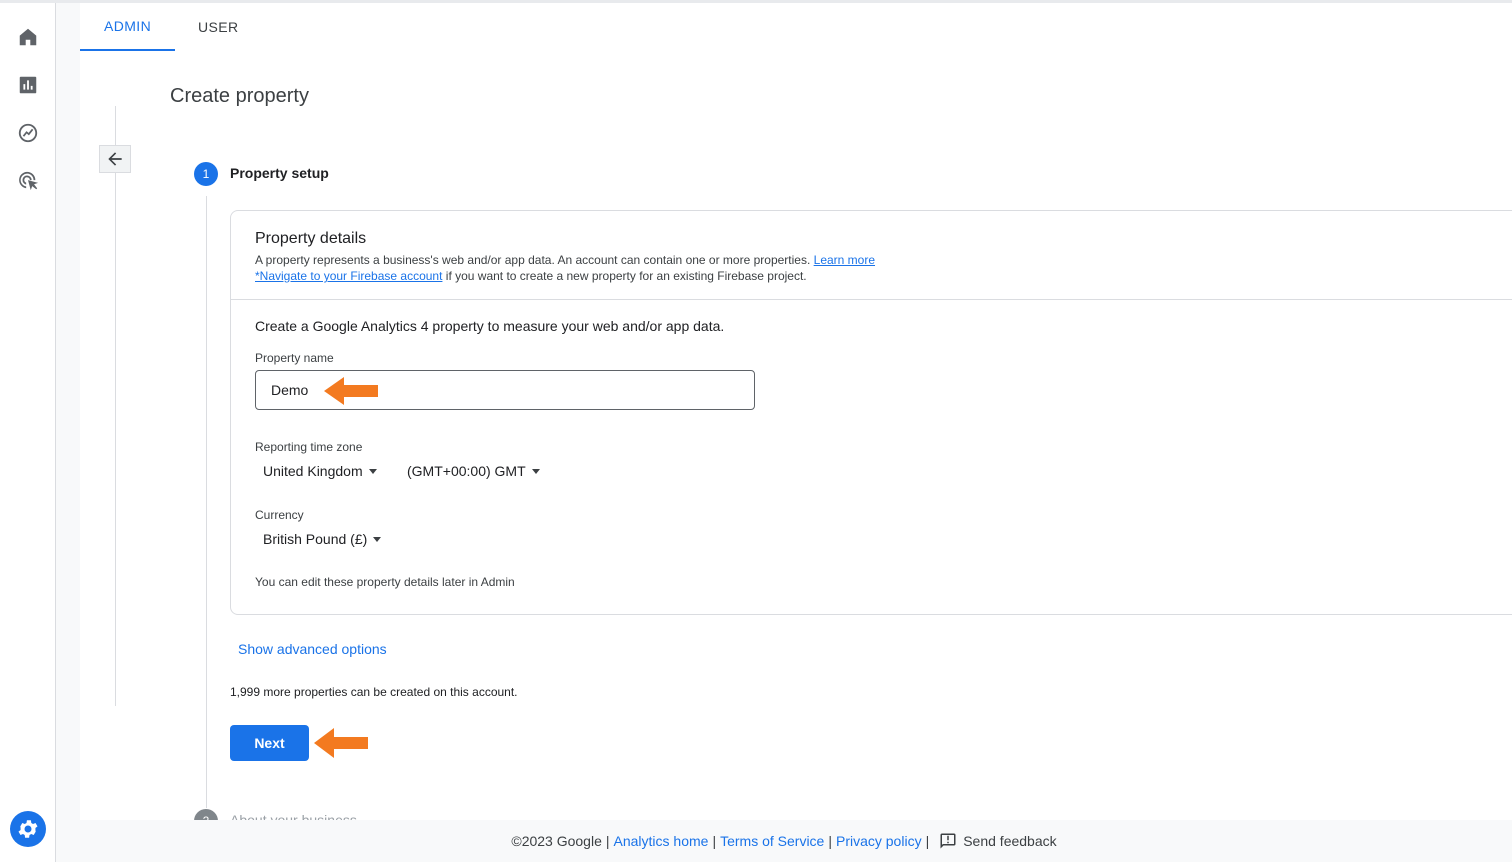 This screenshot has height=862, width=1512. I want to click on timezone-label: Reporting time zone, so click(309, 447).